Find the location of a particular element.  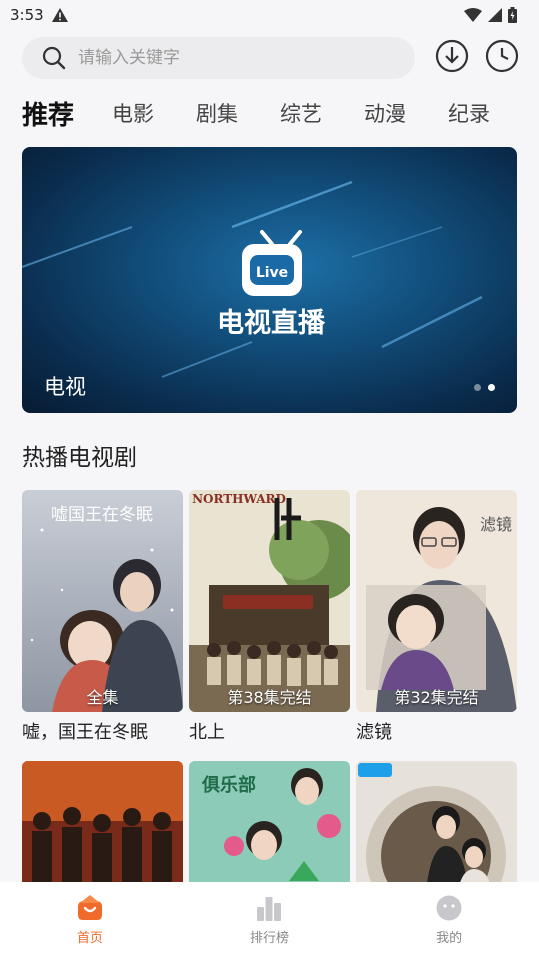

poster-image: 滤镜 is located at coordinates (436, 601).